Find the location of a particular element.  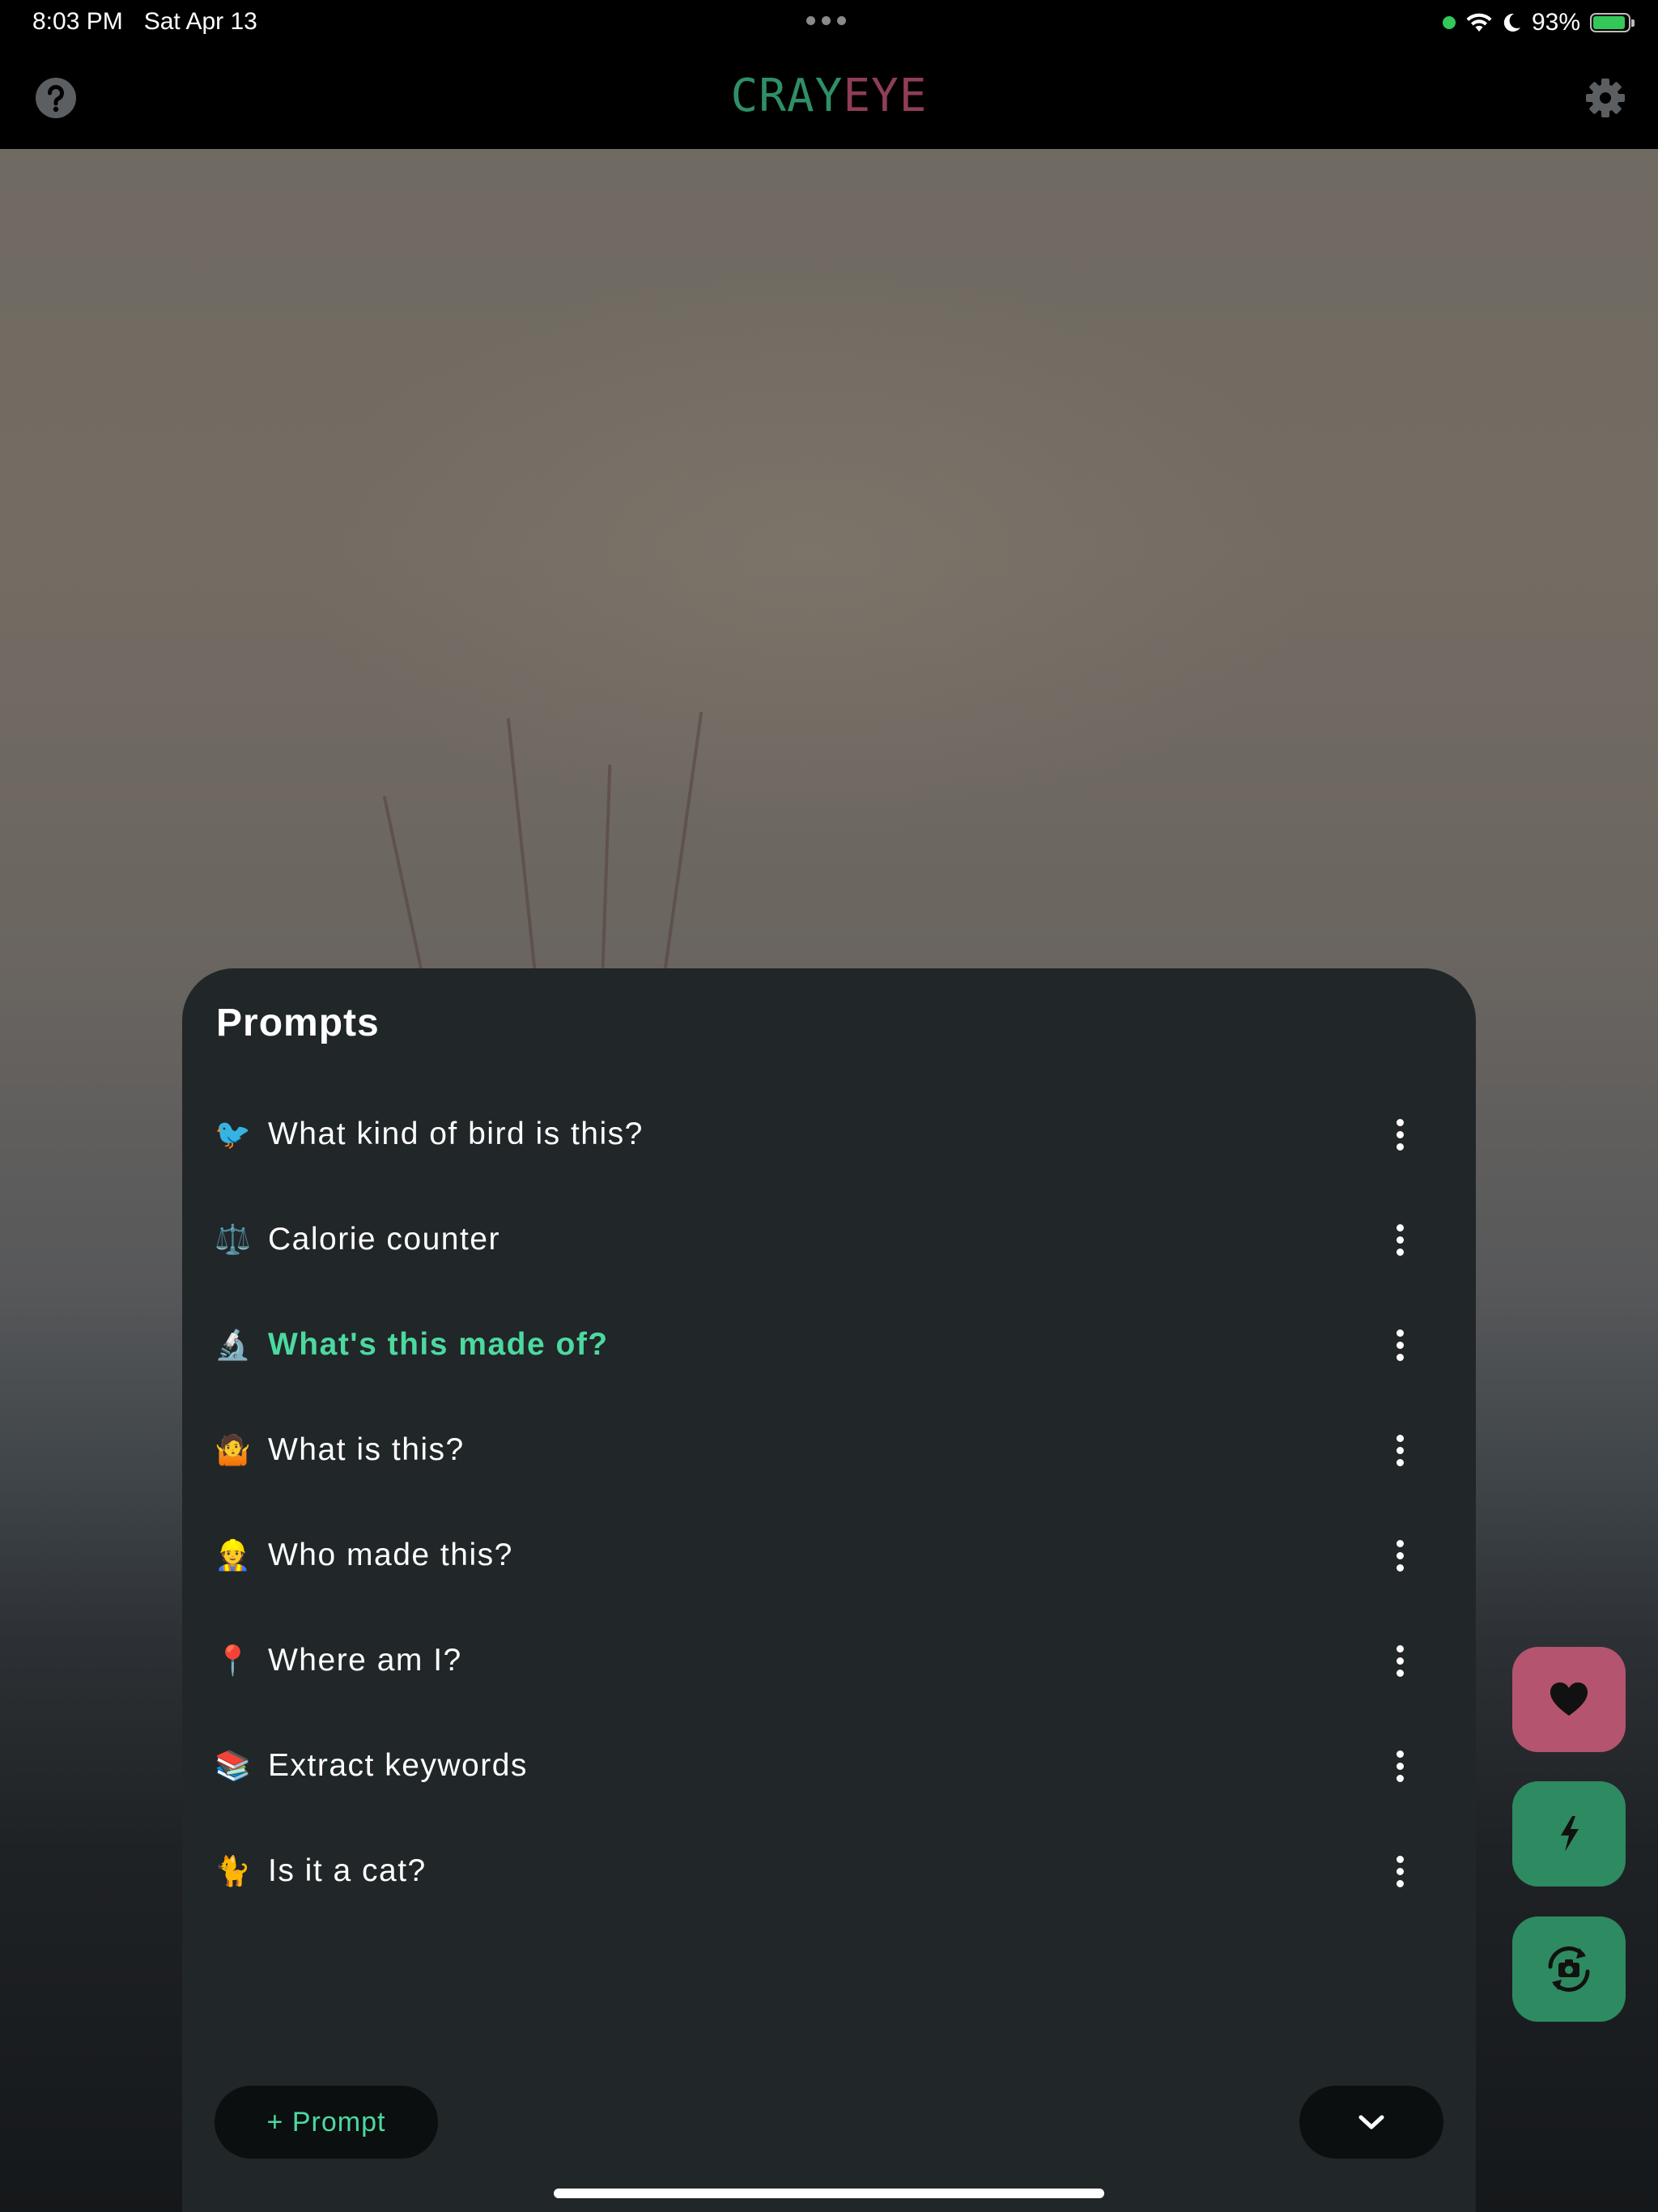

microscope-icon: 🔬 is located at coordinates (233, 1345).